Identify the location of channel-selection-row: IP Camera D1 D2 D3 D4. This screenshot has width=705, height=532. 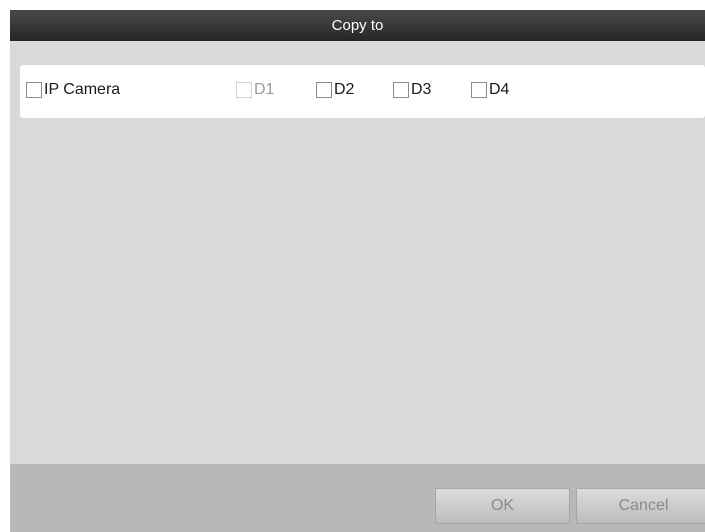
(362, 91).